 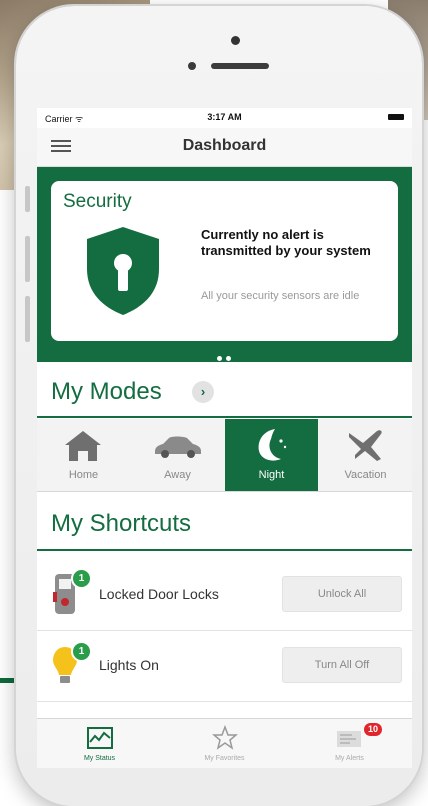 What do you see at coordinates (365, 475) in the screenshot?
I see `mode-label: Vacation` at bounding box center [365, 475].